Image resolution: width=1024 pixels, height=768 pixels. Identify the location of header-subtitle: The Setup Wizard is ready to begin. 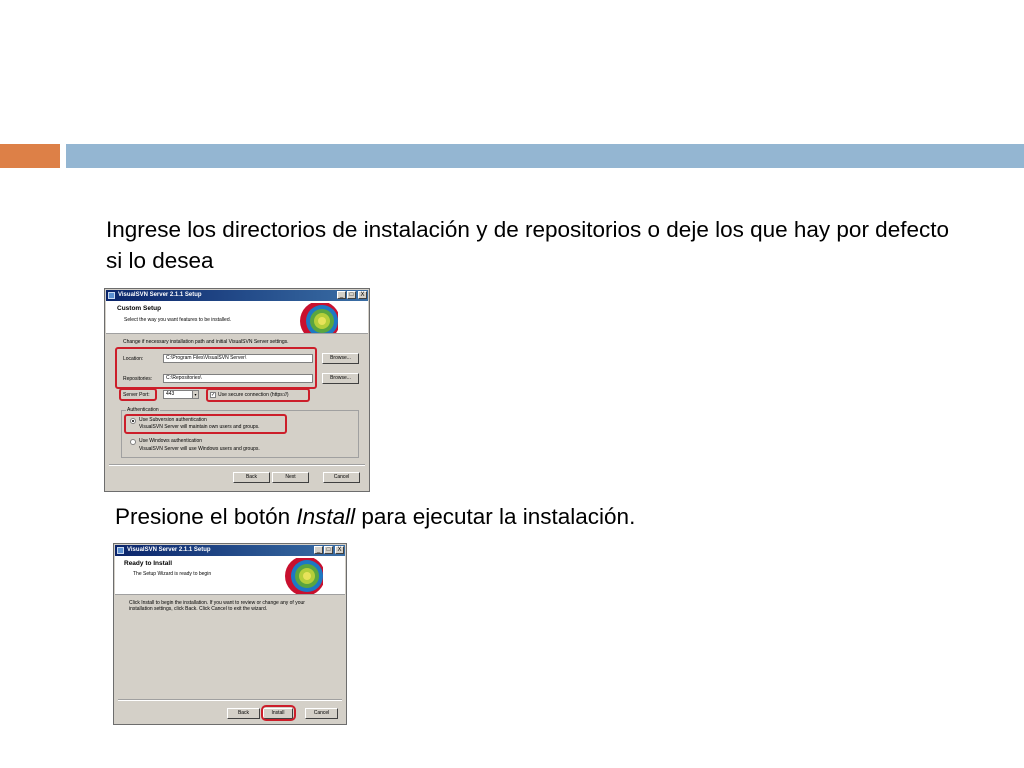
(172, 574).